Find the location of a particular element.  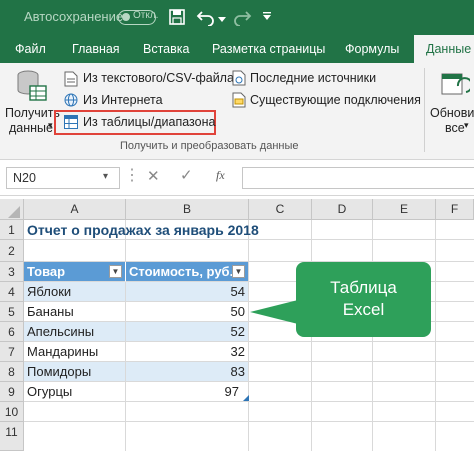

callout-box: Таблица Excel is located at coordinates (363, 299).